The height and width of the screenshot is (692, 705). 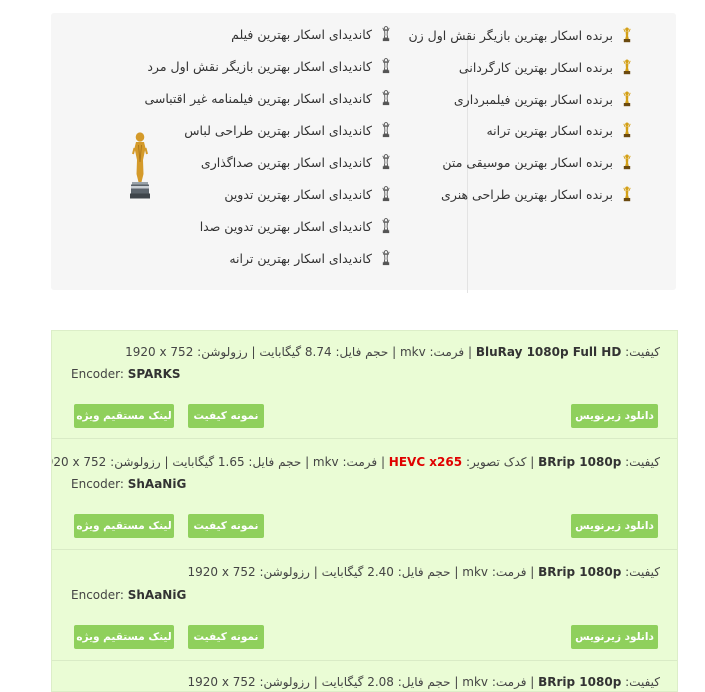 I want to click on award-nominee-item: کاندیدای اسکار بهترین صداگذاری, so click(x=297, y=162).